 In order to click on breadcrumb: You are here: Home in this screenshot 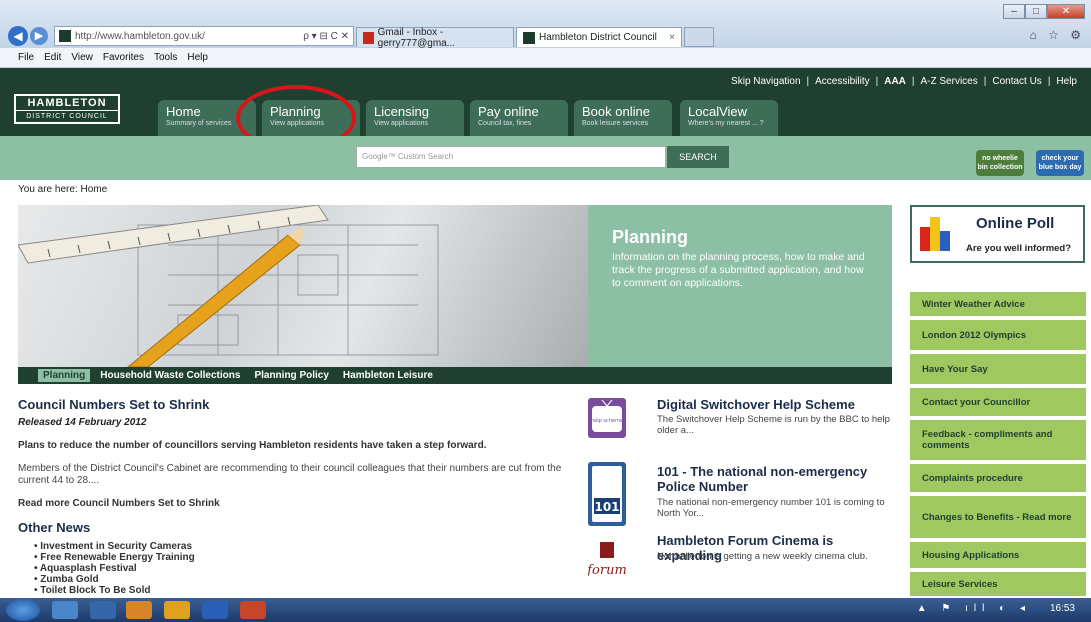, I will do `click(62, 189)`.